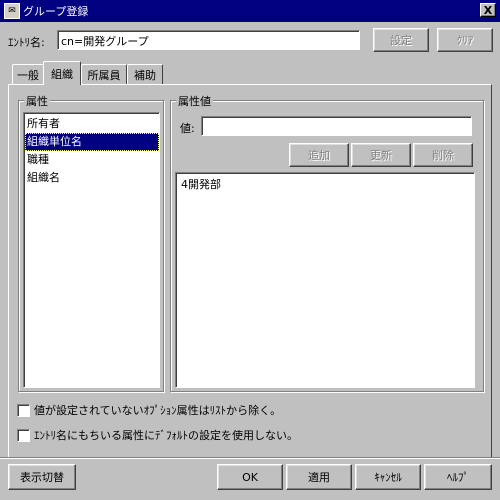 This screenshot has height=500, width=500. What do you see at coordinates (26, 42) in the screenshot?
I see `entry-name-label: ｴﾝﾄﾘ名:` at bounding box center [26, 42].